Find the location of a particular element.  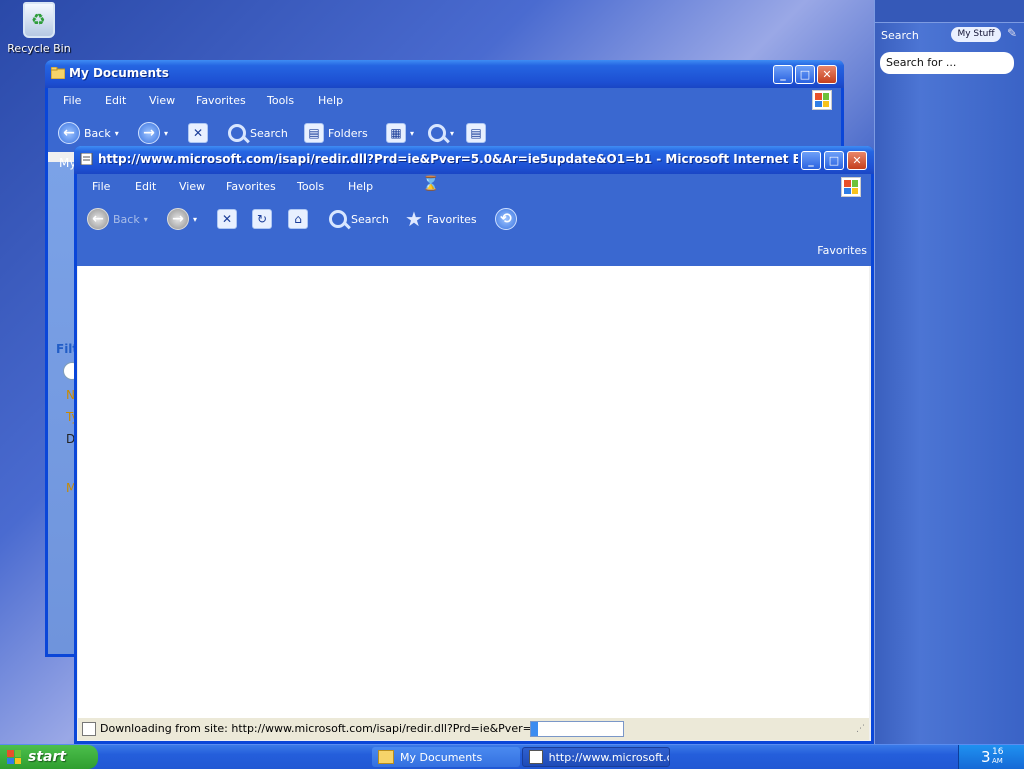

pin-icon: ✎ is located at coordinates (1014, 33).